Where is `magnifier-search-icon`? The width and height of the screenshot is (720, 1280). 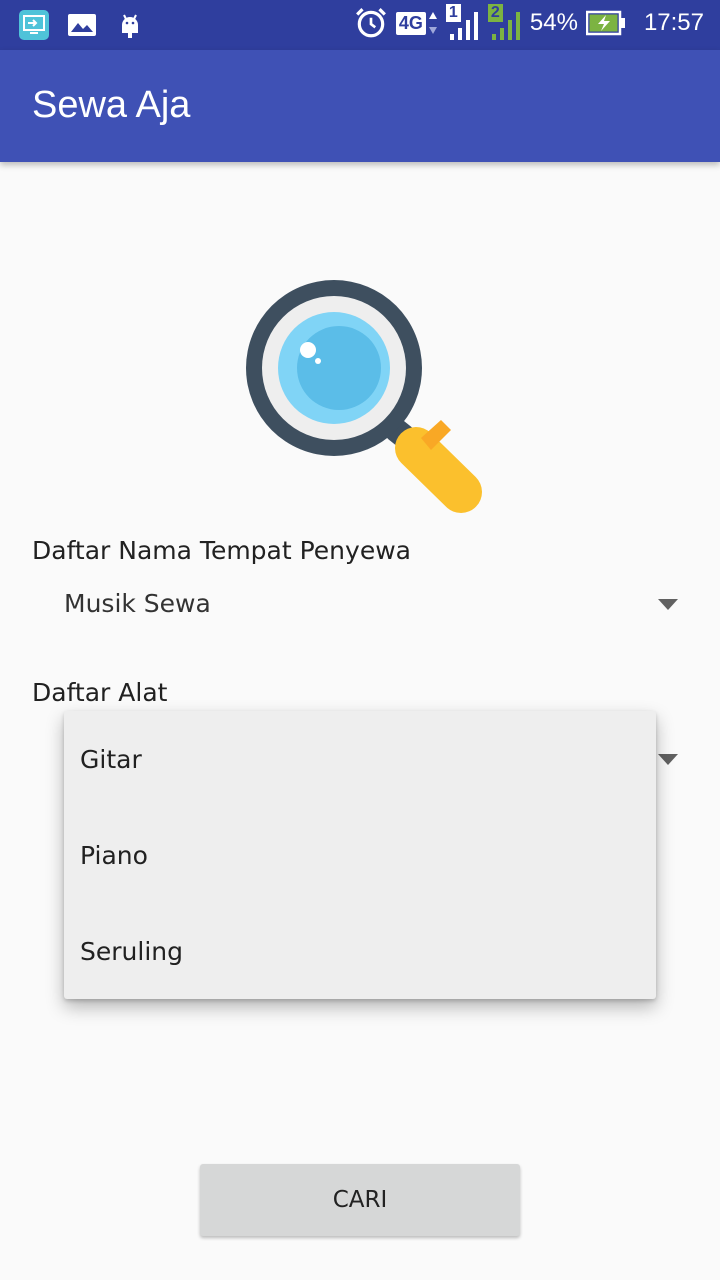 magnifier-search-icon is located at coordinates (364, 396).